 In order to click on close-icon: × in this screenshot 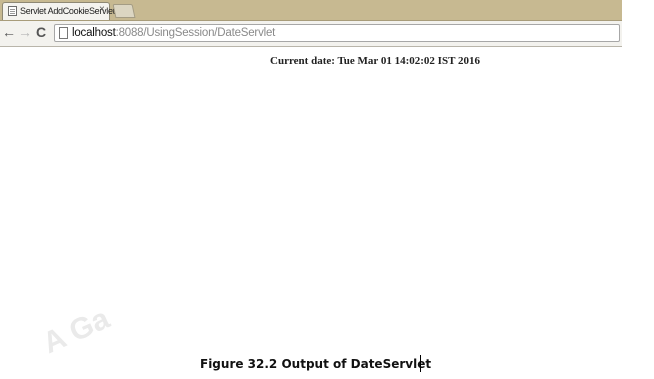, I will do `click(102, 10)`.